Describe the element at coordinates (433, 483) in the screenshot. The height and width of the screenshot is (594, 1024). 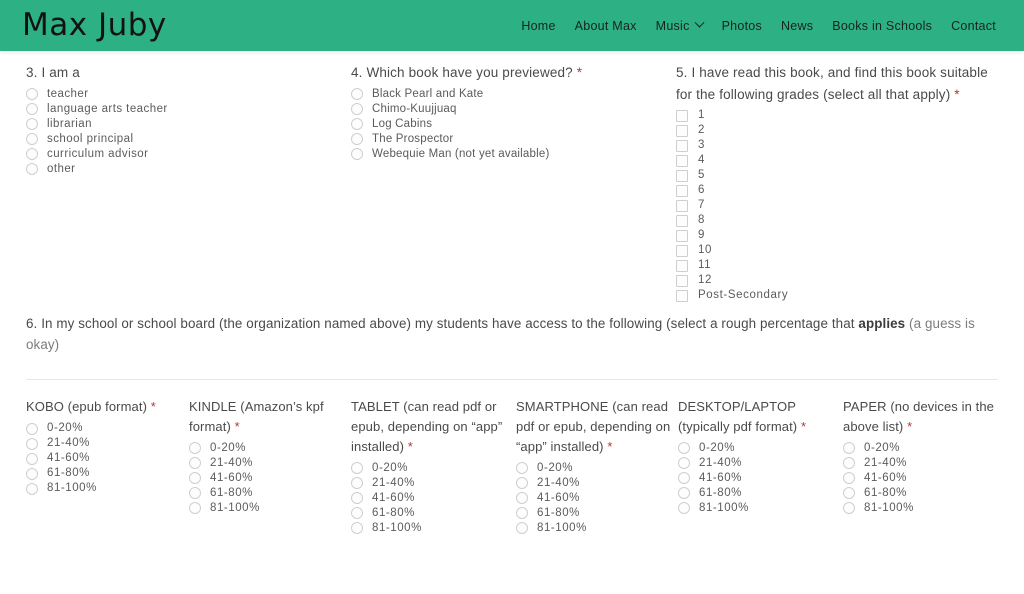
I see `radio-option-tablet-21-40: 21-40%` at that location.